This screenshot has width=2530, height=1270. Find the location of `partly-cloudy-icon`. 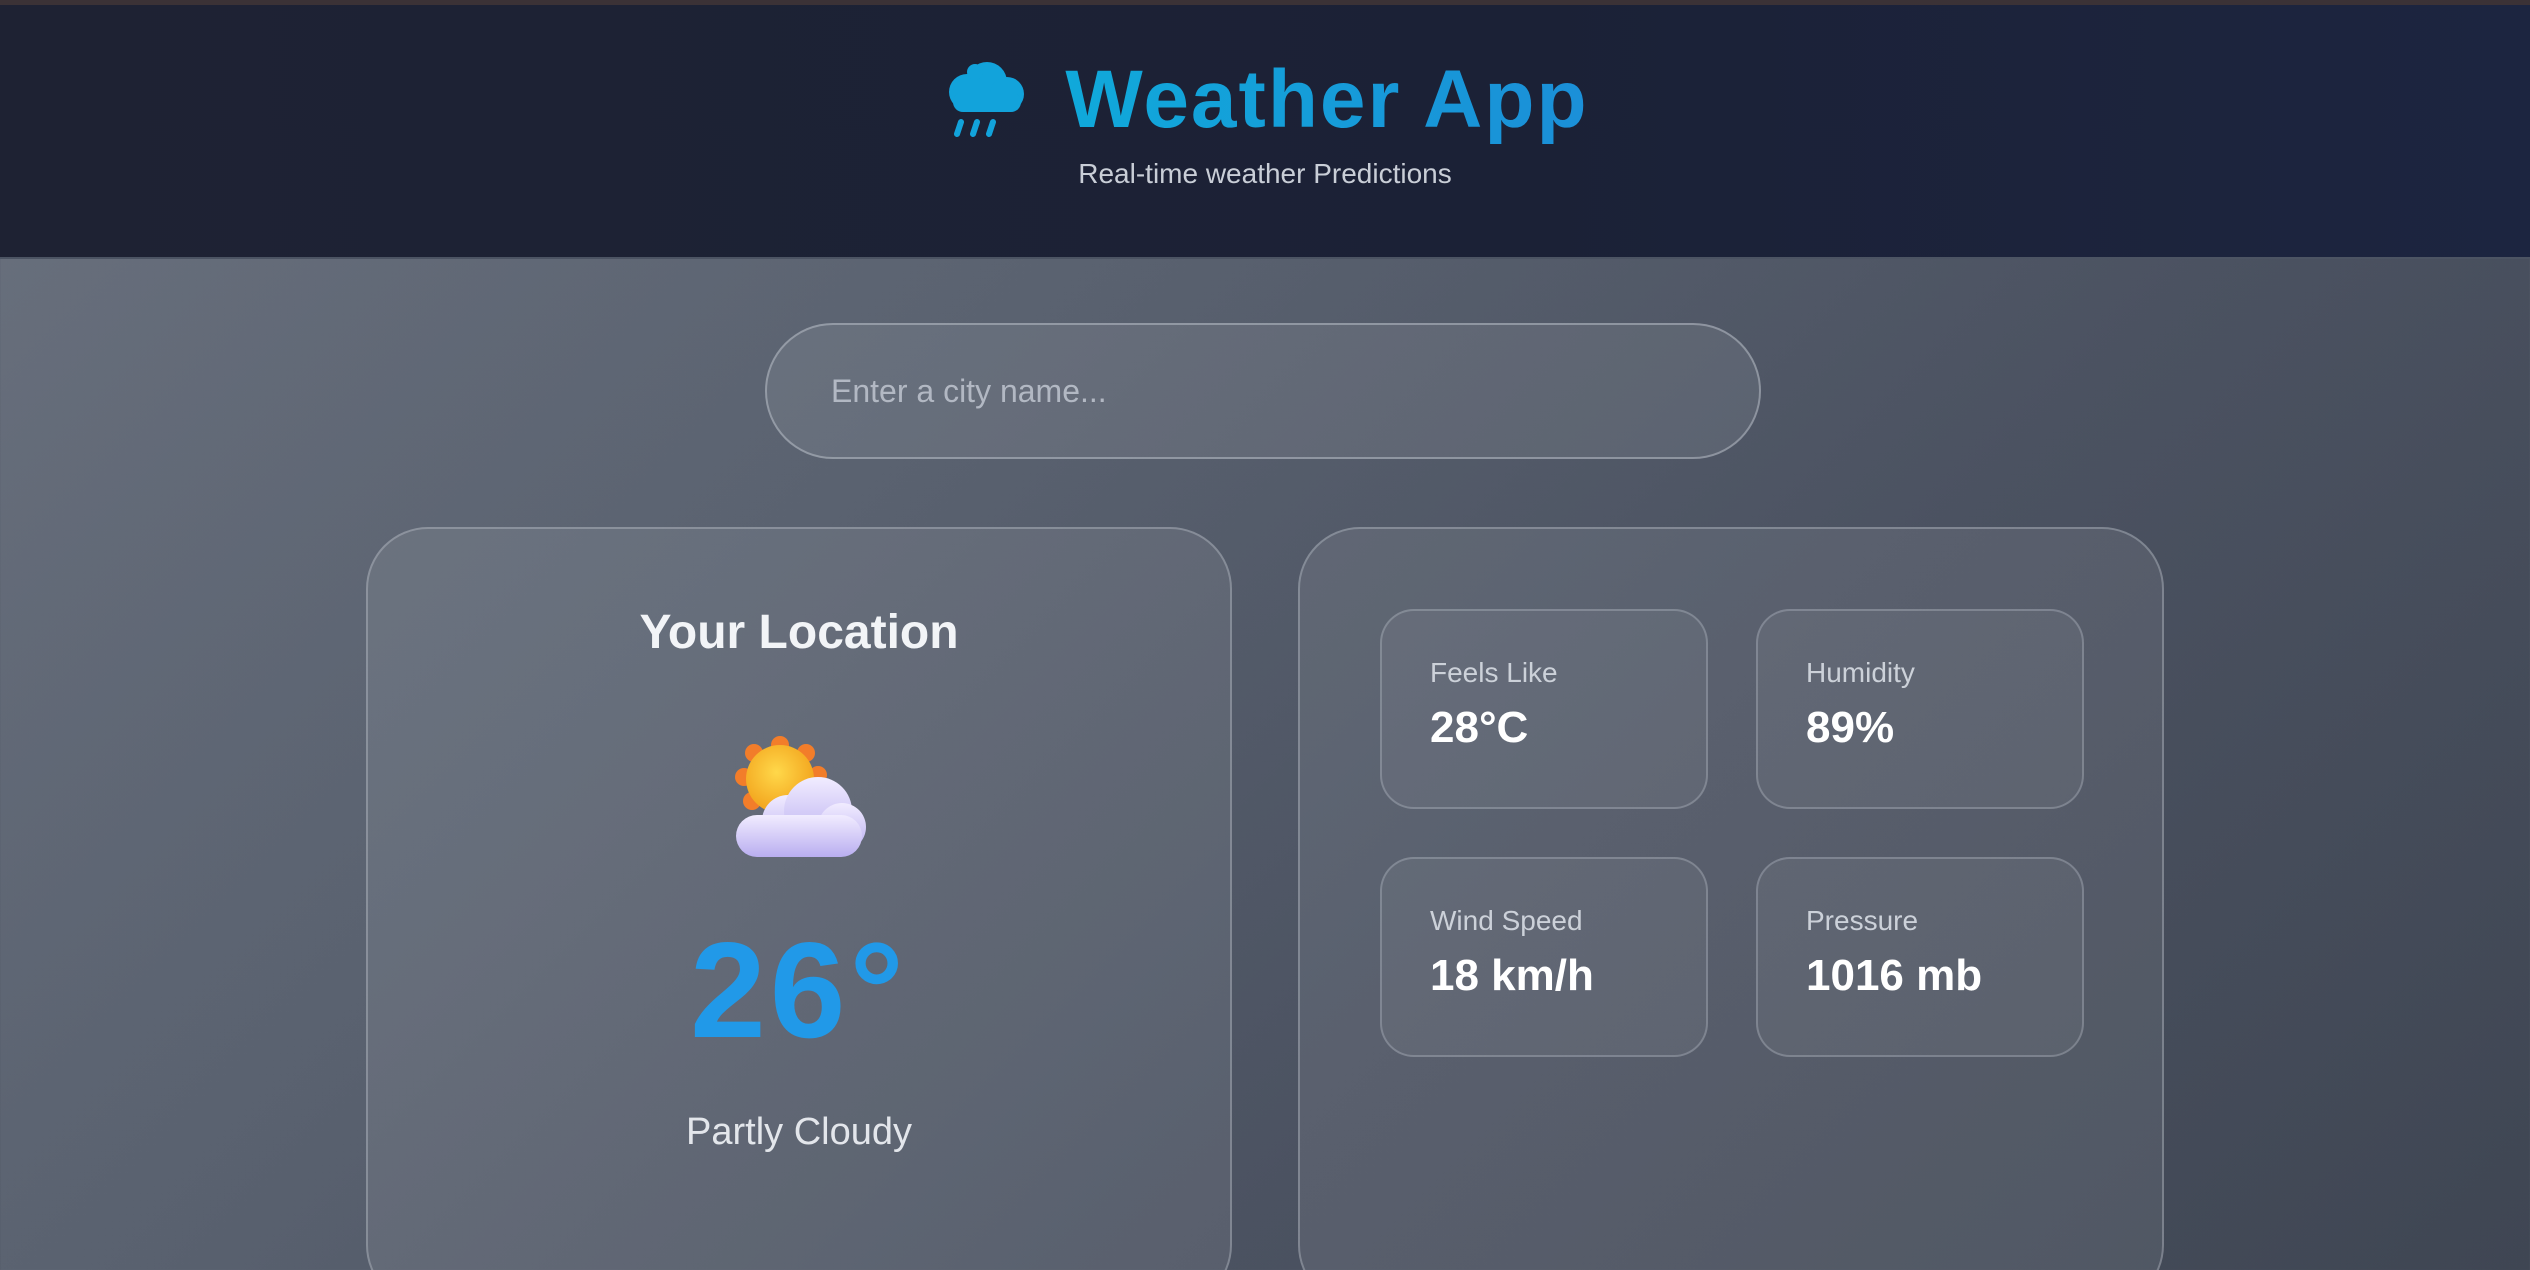

partly-cloudy-icon is located at coordinates (800, 796).